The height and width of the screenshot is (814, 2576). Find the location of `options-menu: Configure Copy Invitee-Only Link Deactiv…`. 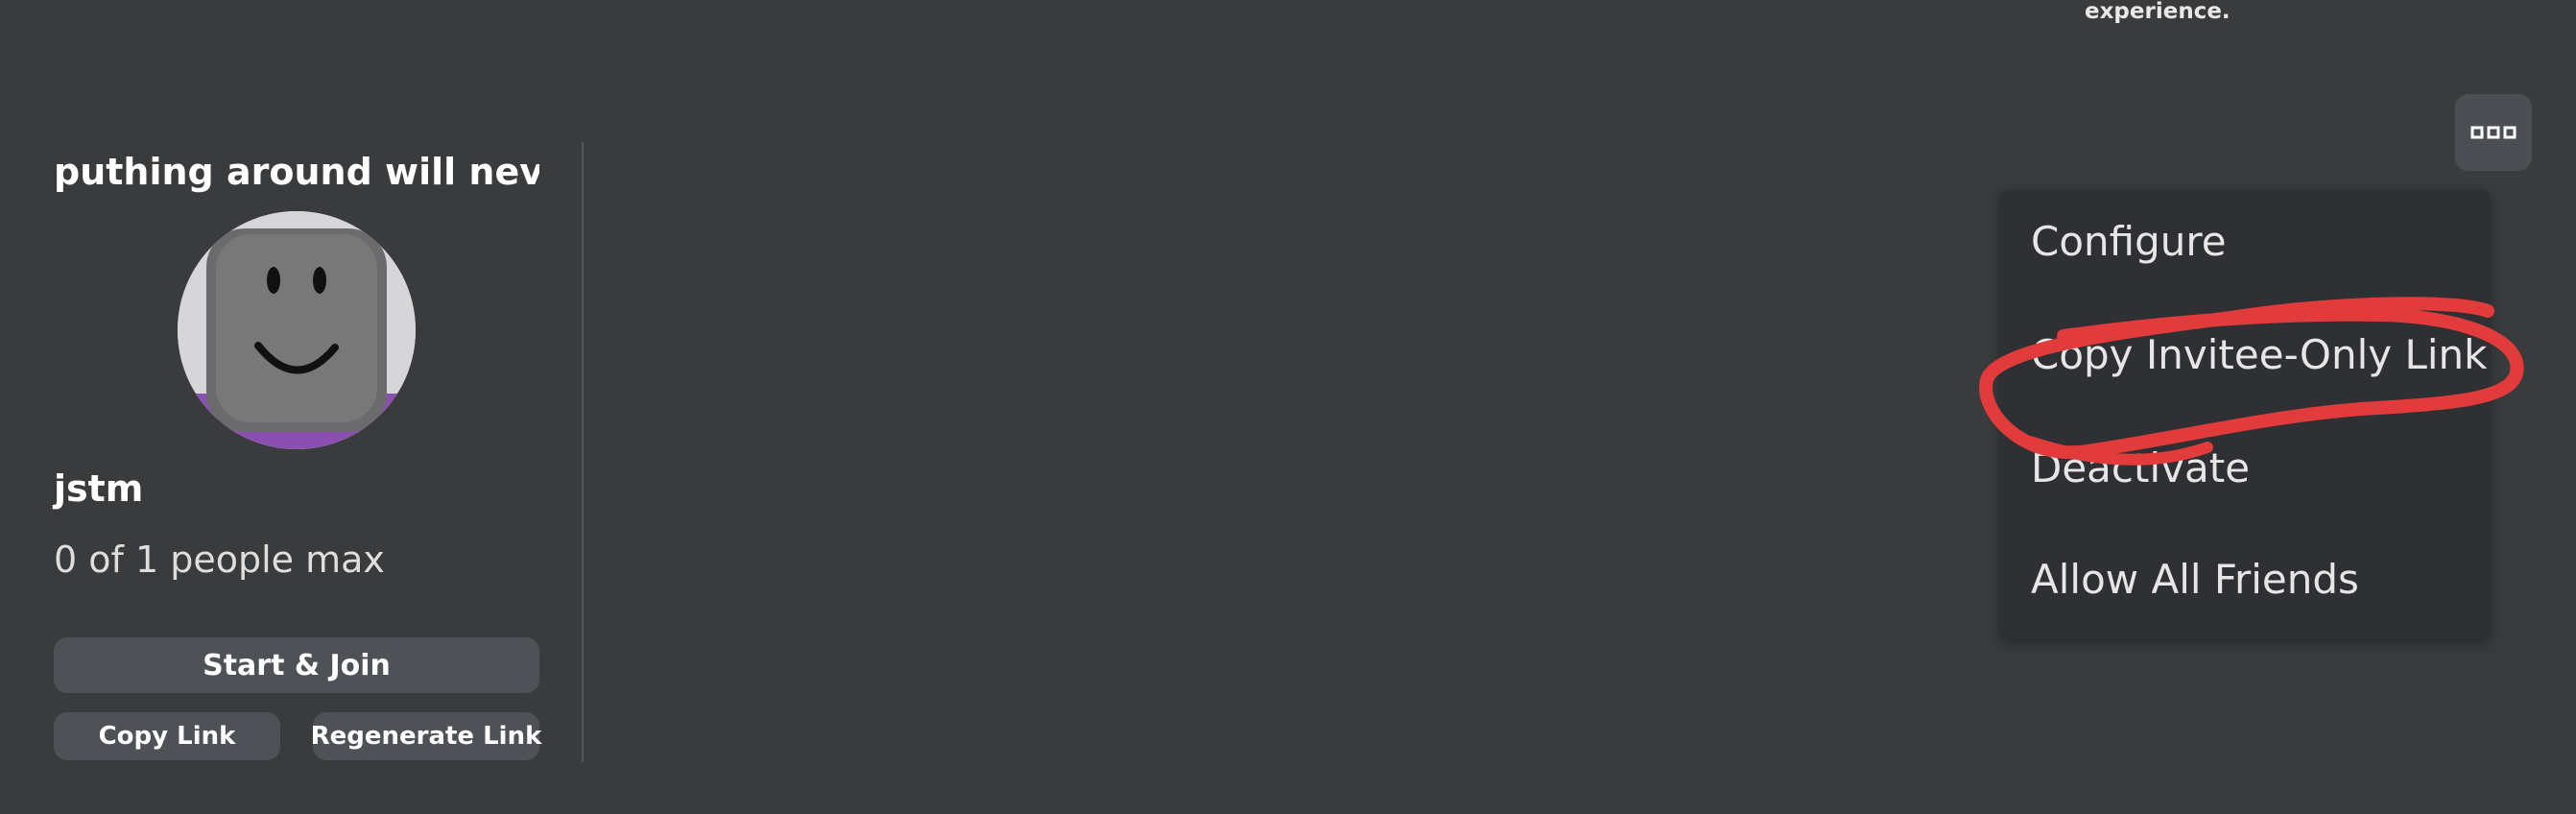

options-menu: Configure Copy Invitee-Only Link Deactiv… is located at coordinates (2245, 414).